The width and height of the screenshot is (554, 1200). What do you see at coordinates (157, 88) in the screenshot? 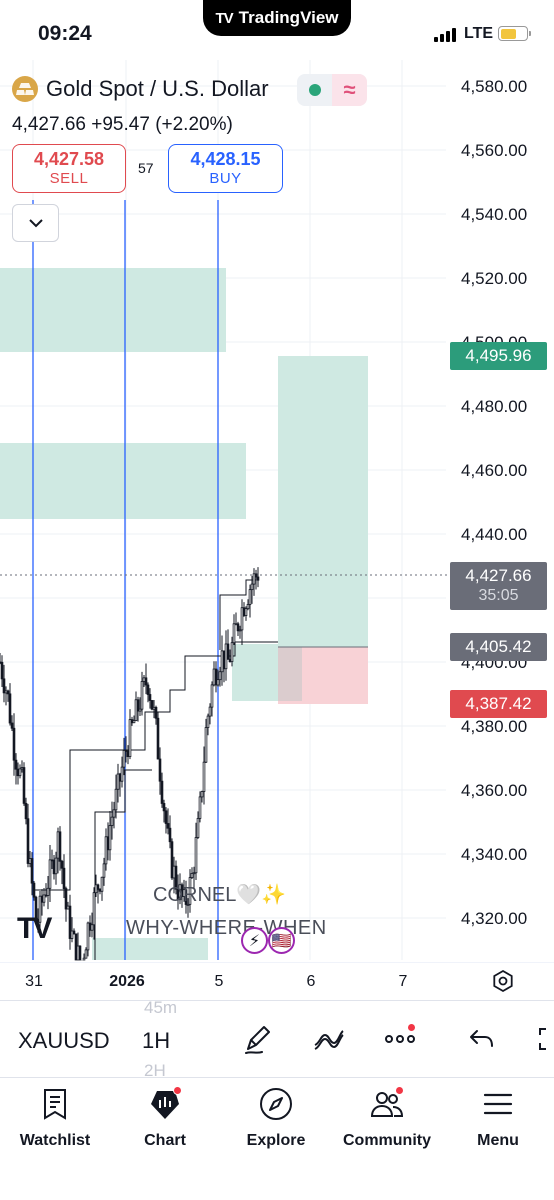
I see `symbol-title: Gold Spot / U.S. Dollar` at bounding box center [157, 88].